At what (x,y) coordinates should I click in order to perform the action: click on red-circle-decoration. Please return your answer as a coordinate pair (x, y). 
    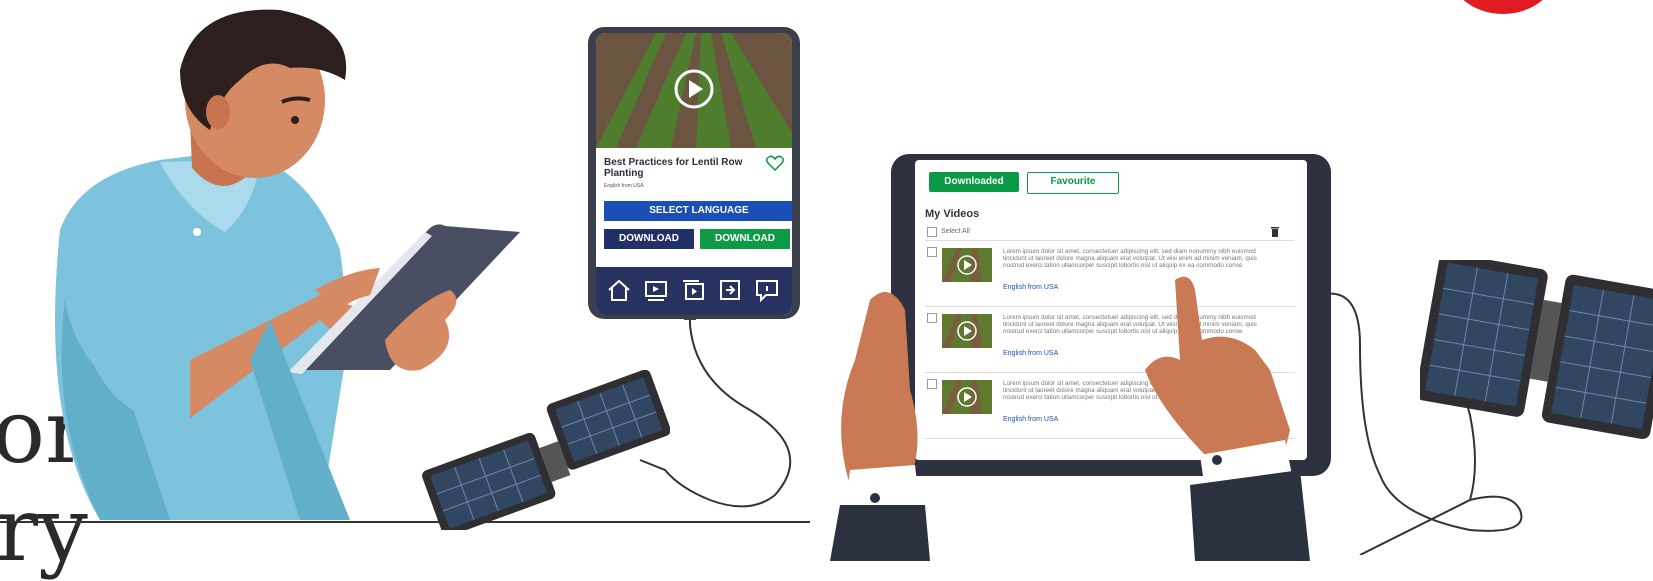
    Looking at the image, I should click on (1503, 7).